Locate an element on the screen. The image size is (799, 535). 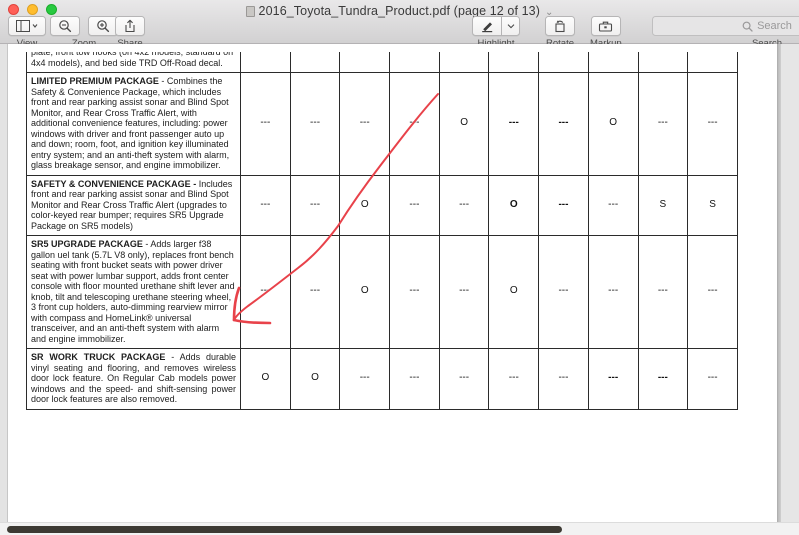
rotate-button is located at coordinates (560, 26).